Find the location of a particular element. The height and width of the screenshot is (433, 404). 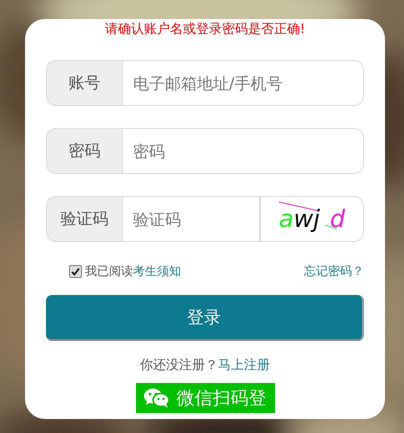

notice-link: 考生须知 is located at coordinates (157, 271).